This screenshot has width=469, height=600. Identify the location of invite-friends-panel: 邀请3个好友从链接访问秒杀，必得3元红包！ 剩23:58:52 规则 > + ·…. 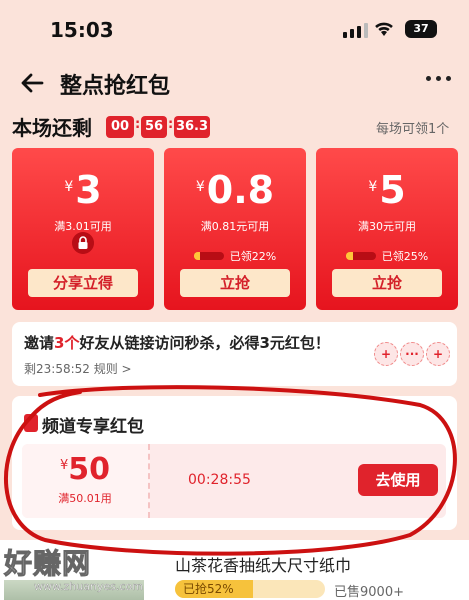
(234, 354).